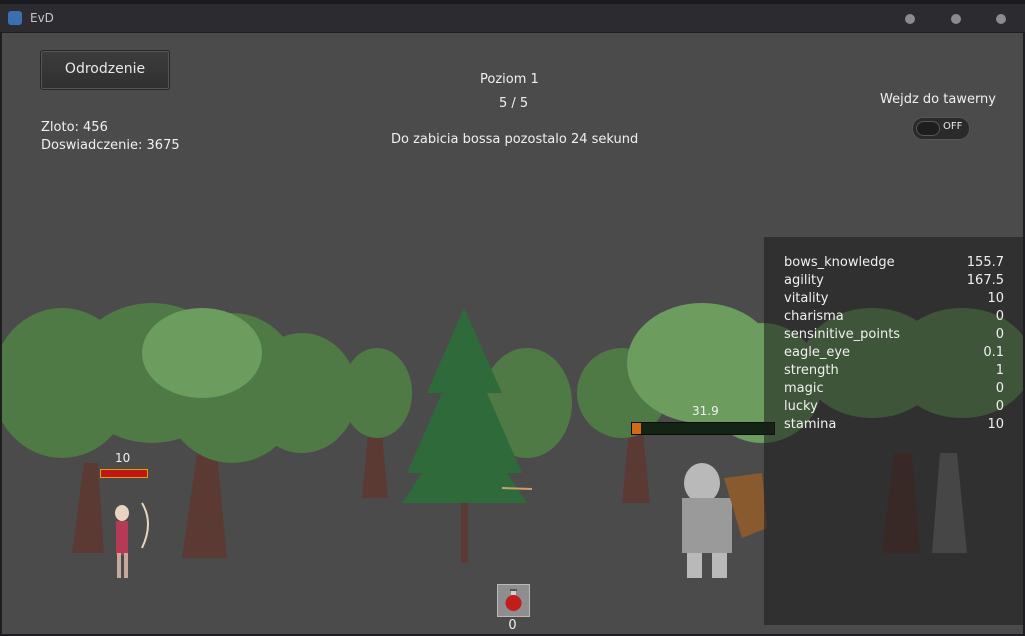 The height and width of the screenshot is (636, 1025). I want to click on stat-name: charisma, so click(814, 316).